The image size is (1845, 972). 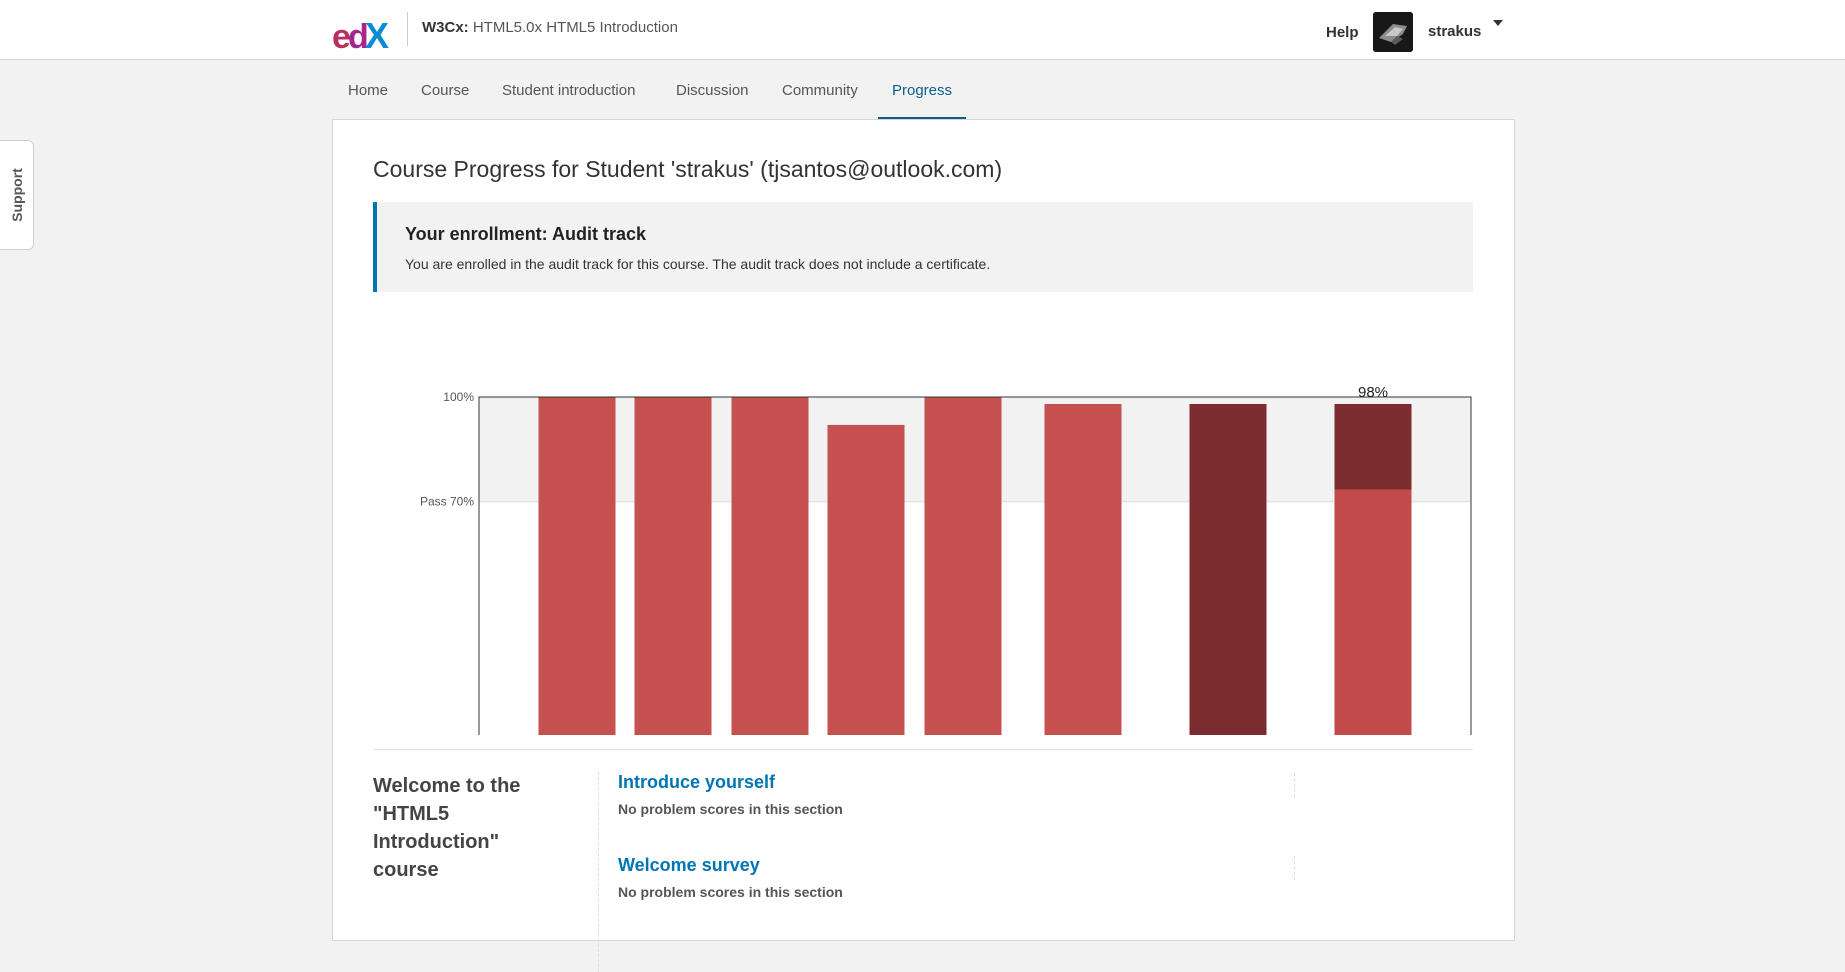 I want to click on support-label: Support, so click(x=16, y=195).